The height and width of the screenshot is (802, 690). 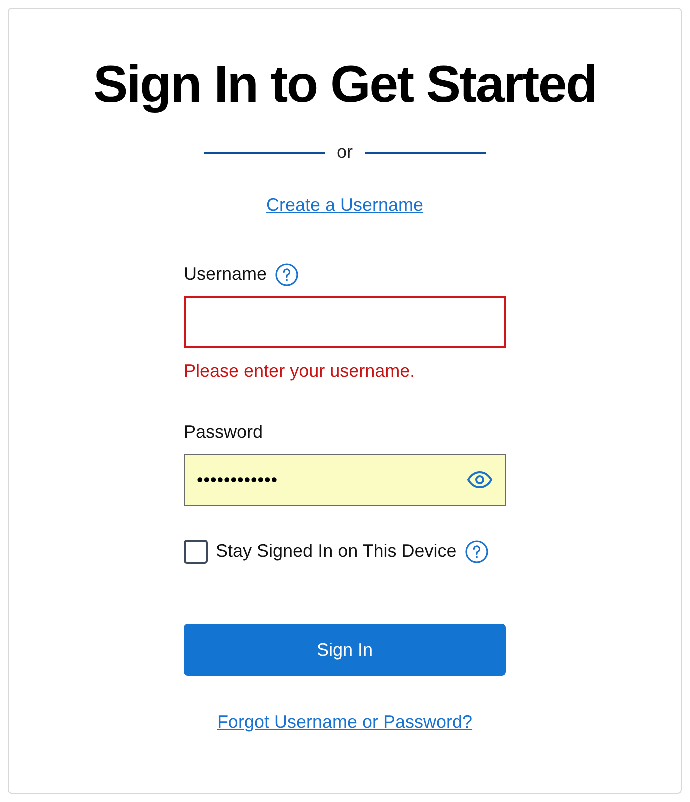 What do you see at coordinates (226, 274) in the screenshot?
I see `username-label: Username` at bounding box center [226, 274].